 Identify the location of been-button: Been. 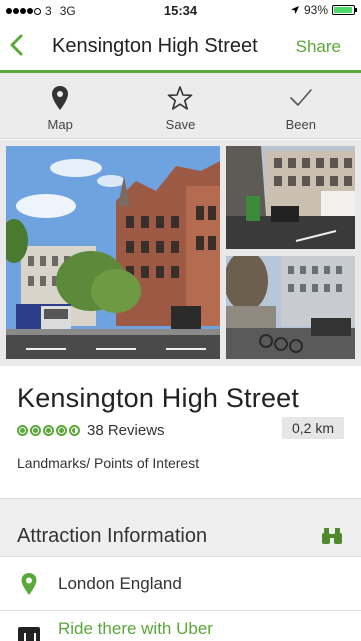
(301, 105).